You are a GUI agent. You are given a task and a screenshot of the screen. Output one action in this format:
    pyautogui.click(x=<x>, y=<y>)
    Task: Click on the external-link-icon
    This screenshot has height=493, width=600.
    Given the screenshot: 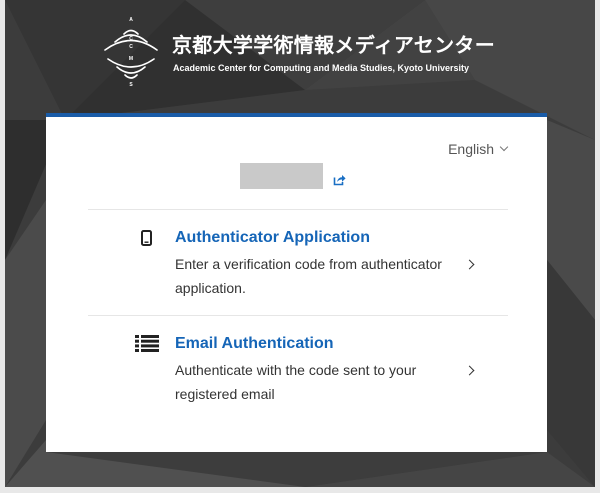 What is the action you would take?
    pyautogui.click(x=339, y=179)
    